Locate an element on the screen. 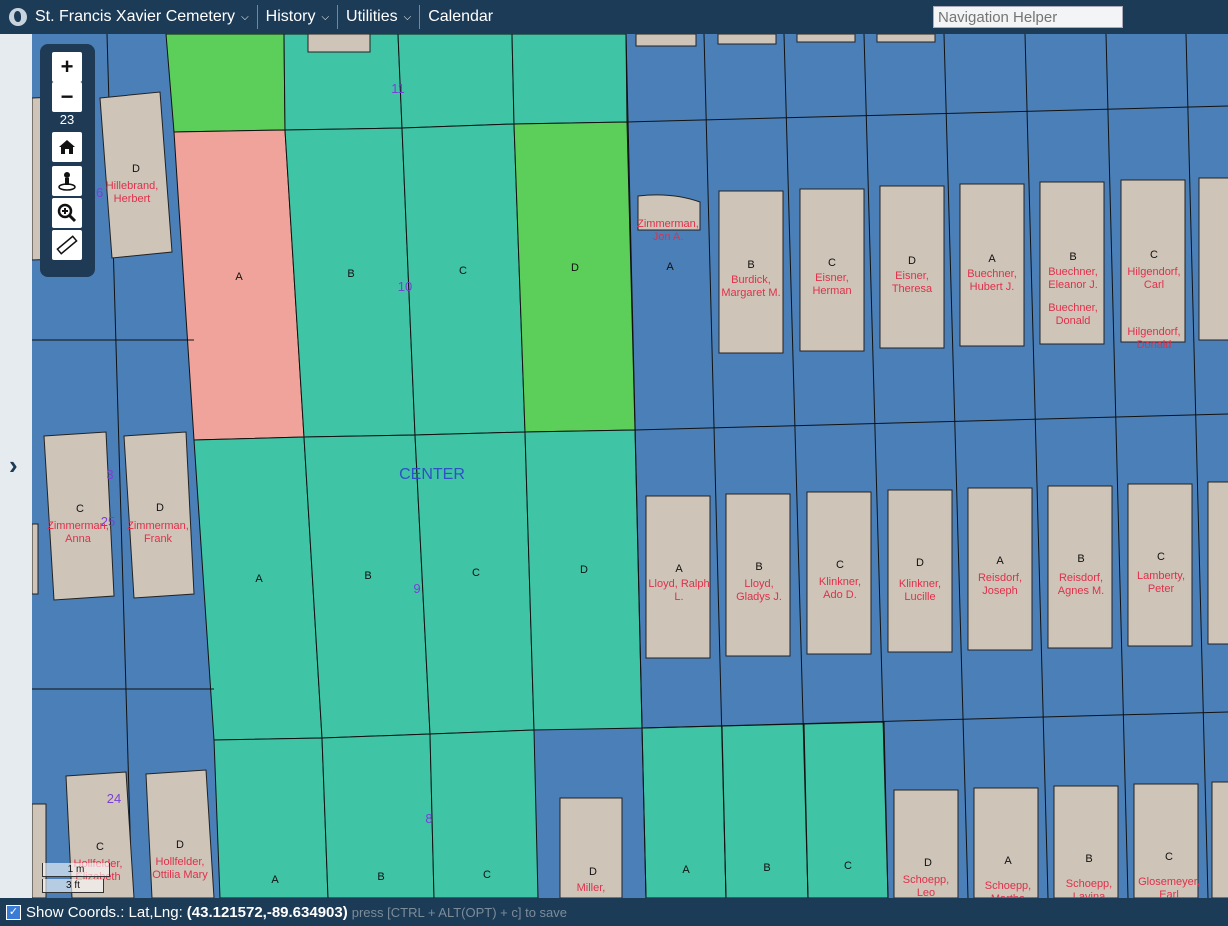  expand-panel-chevron-icon: › is located at coordinates (13, 465).